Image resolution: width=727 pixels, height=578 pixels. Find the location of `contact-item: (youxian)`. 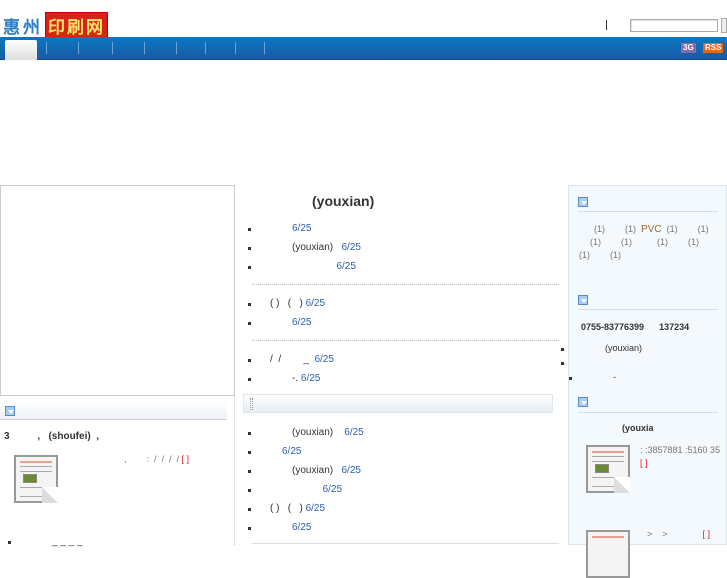

contact-item: (youxian) is located at coordinates (601, 348).